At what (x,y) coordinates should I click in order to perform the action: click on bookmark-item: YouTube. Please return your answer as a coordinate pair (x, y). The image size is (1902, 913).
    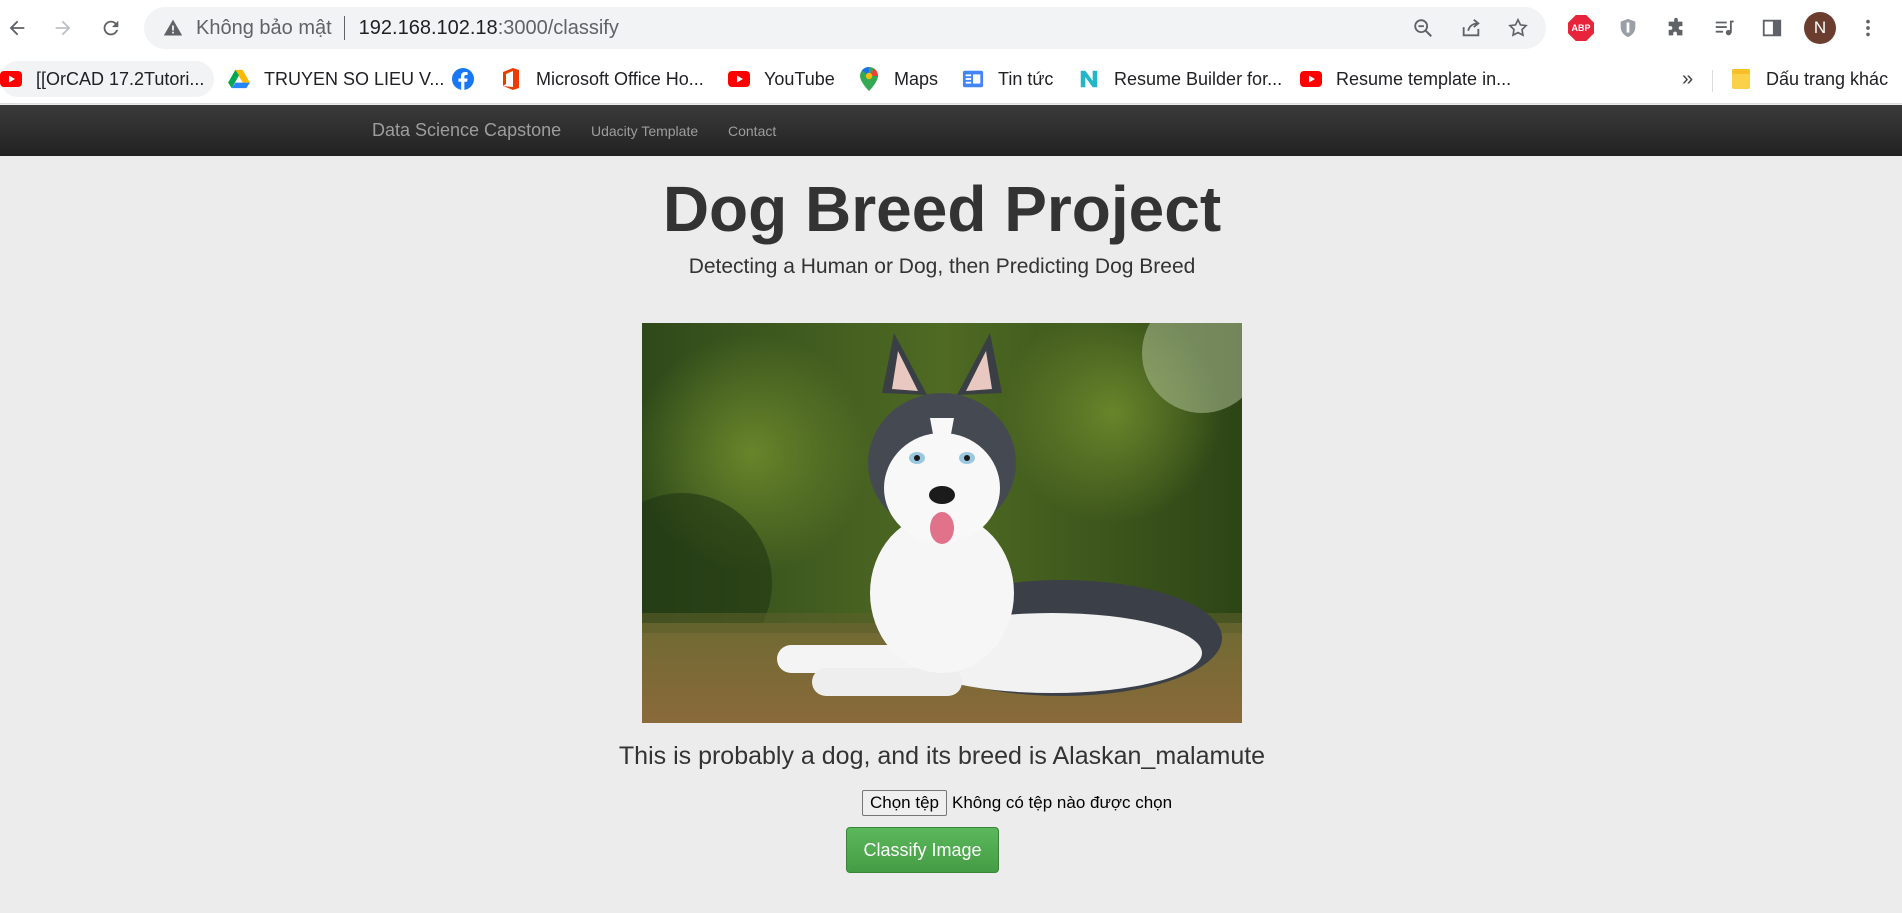
    Looking at the image, I should click on (781, 79).